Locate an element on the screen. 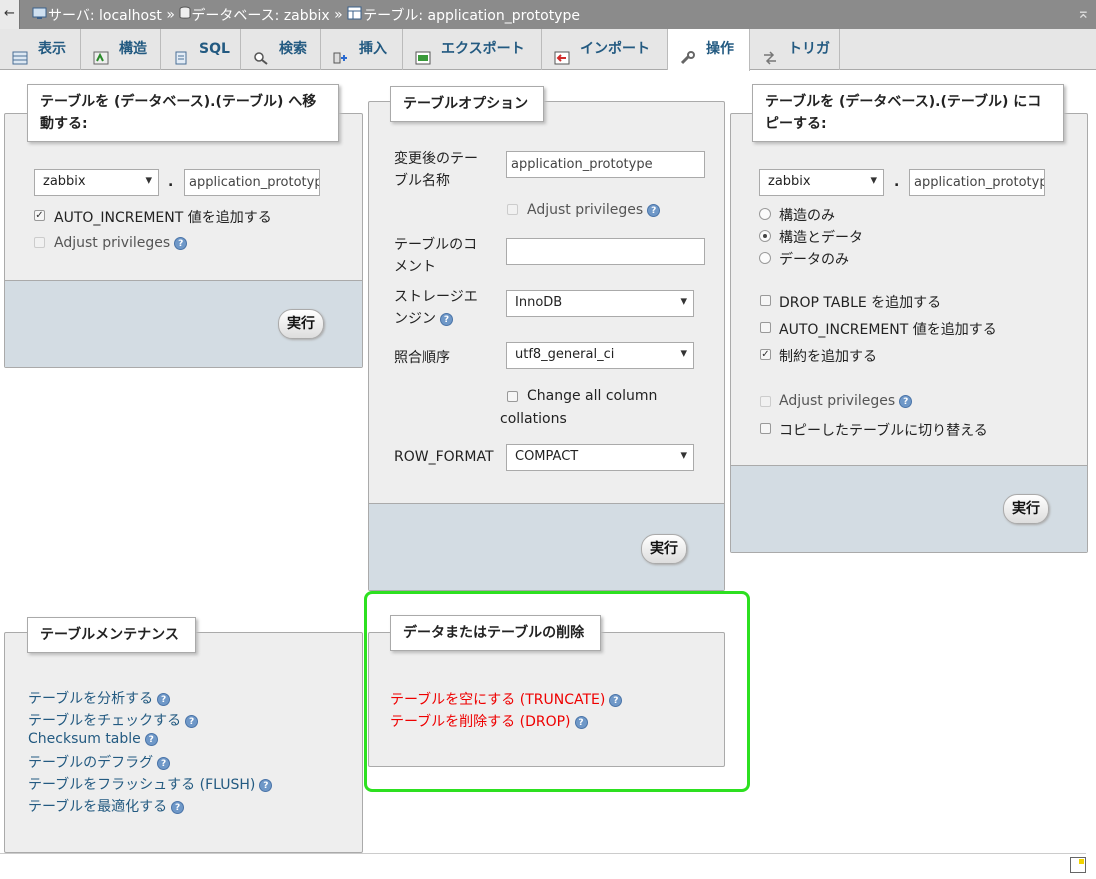 This screenshot has height=879, width=1096. copy-database-select: zabbix is located at coordinates (821, 182).